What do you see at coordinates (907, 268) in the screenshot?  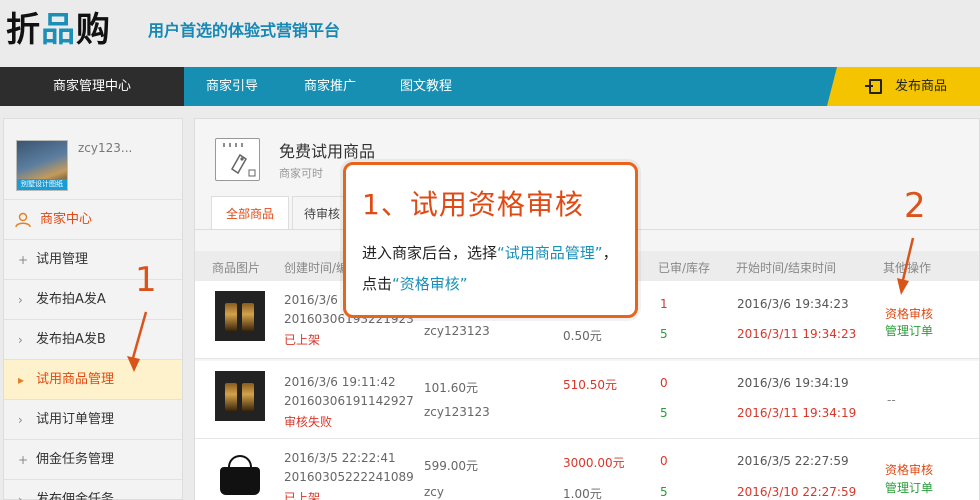 I see `col-ops: 其他操作` at bounding box center [907, 268].